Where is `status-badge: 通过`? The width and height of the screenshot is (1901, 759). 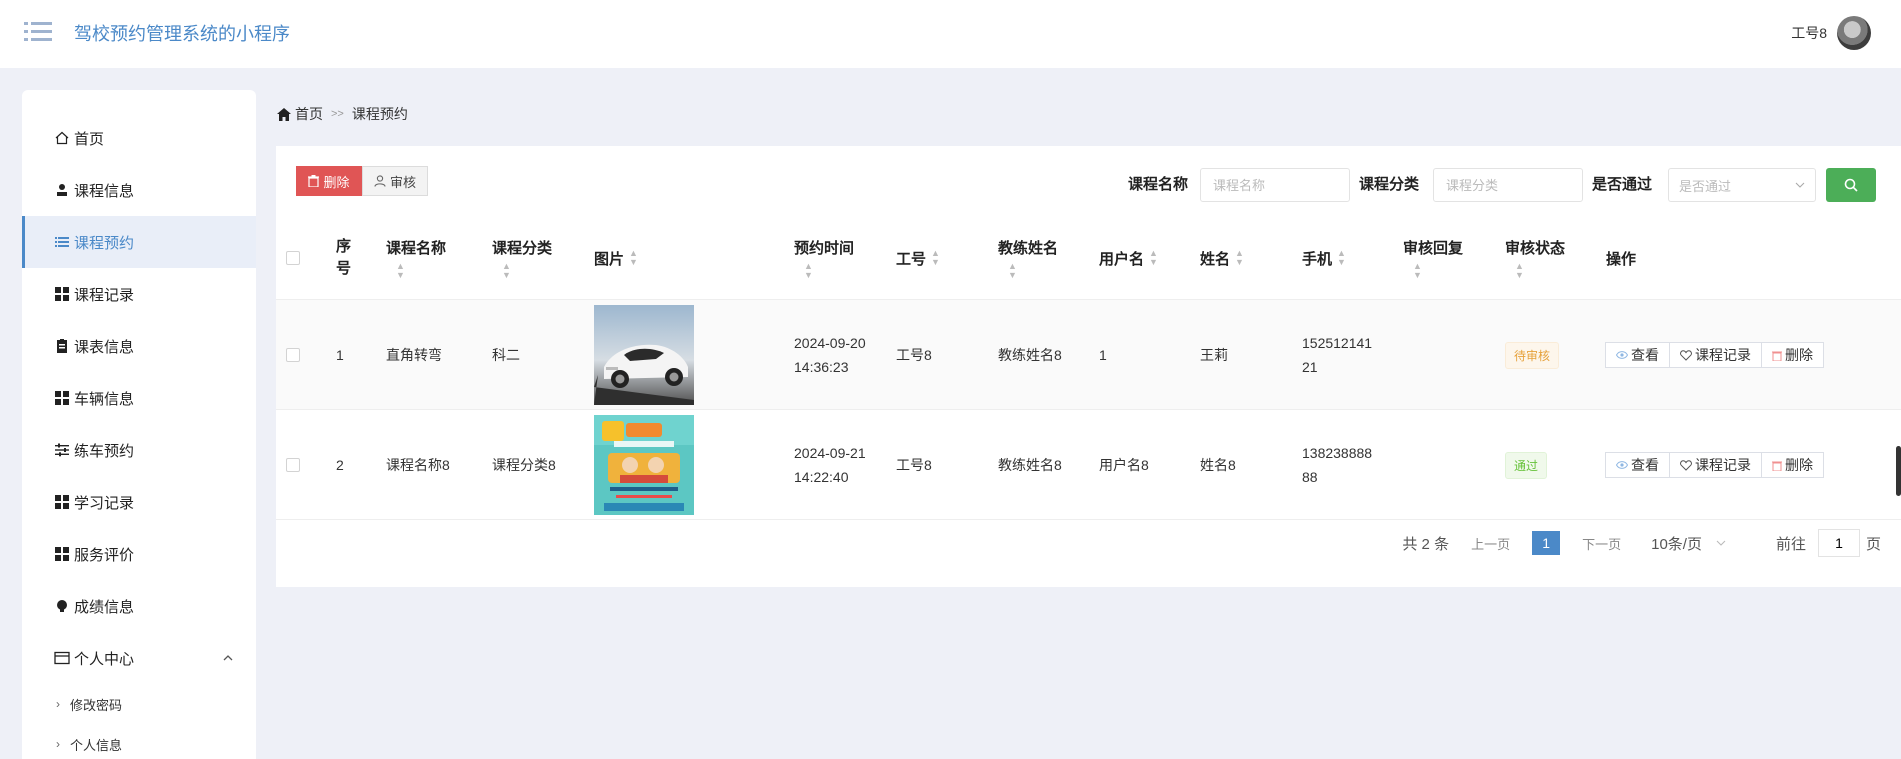 status-badge: 通过 is located at coordinates (1526, 465).